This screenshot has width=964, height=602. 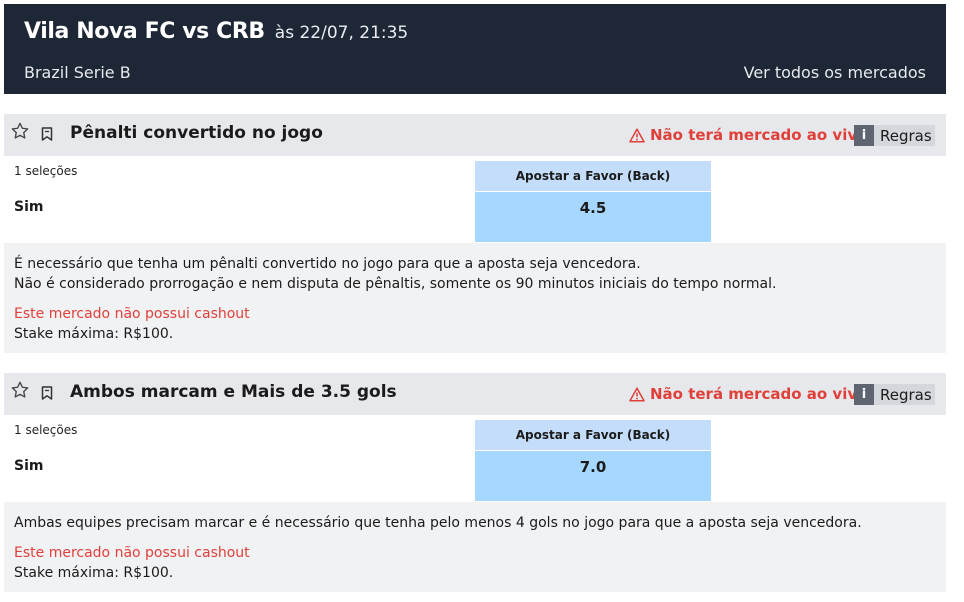 What do you see at coordinates (77, 72) in the screenshot?
I see `league-name: Brazil Serie B` at bounding box center [77, 72].